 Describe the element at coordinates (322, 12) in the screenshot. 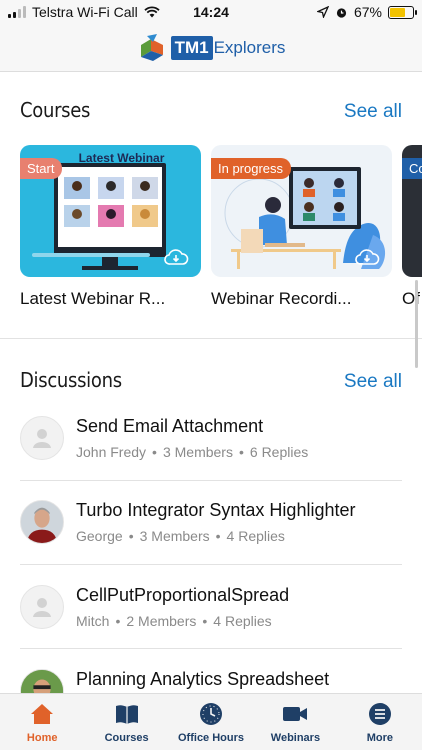

I see `location-arrow-icon` at that location.